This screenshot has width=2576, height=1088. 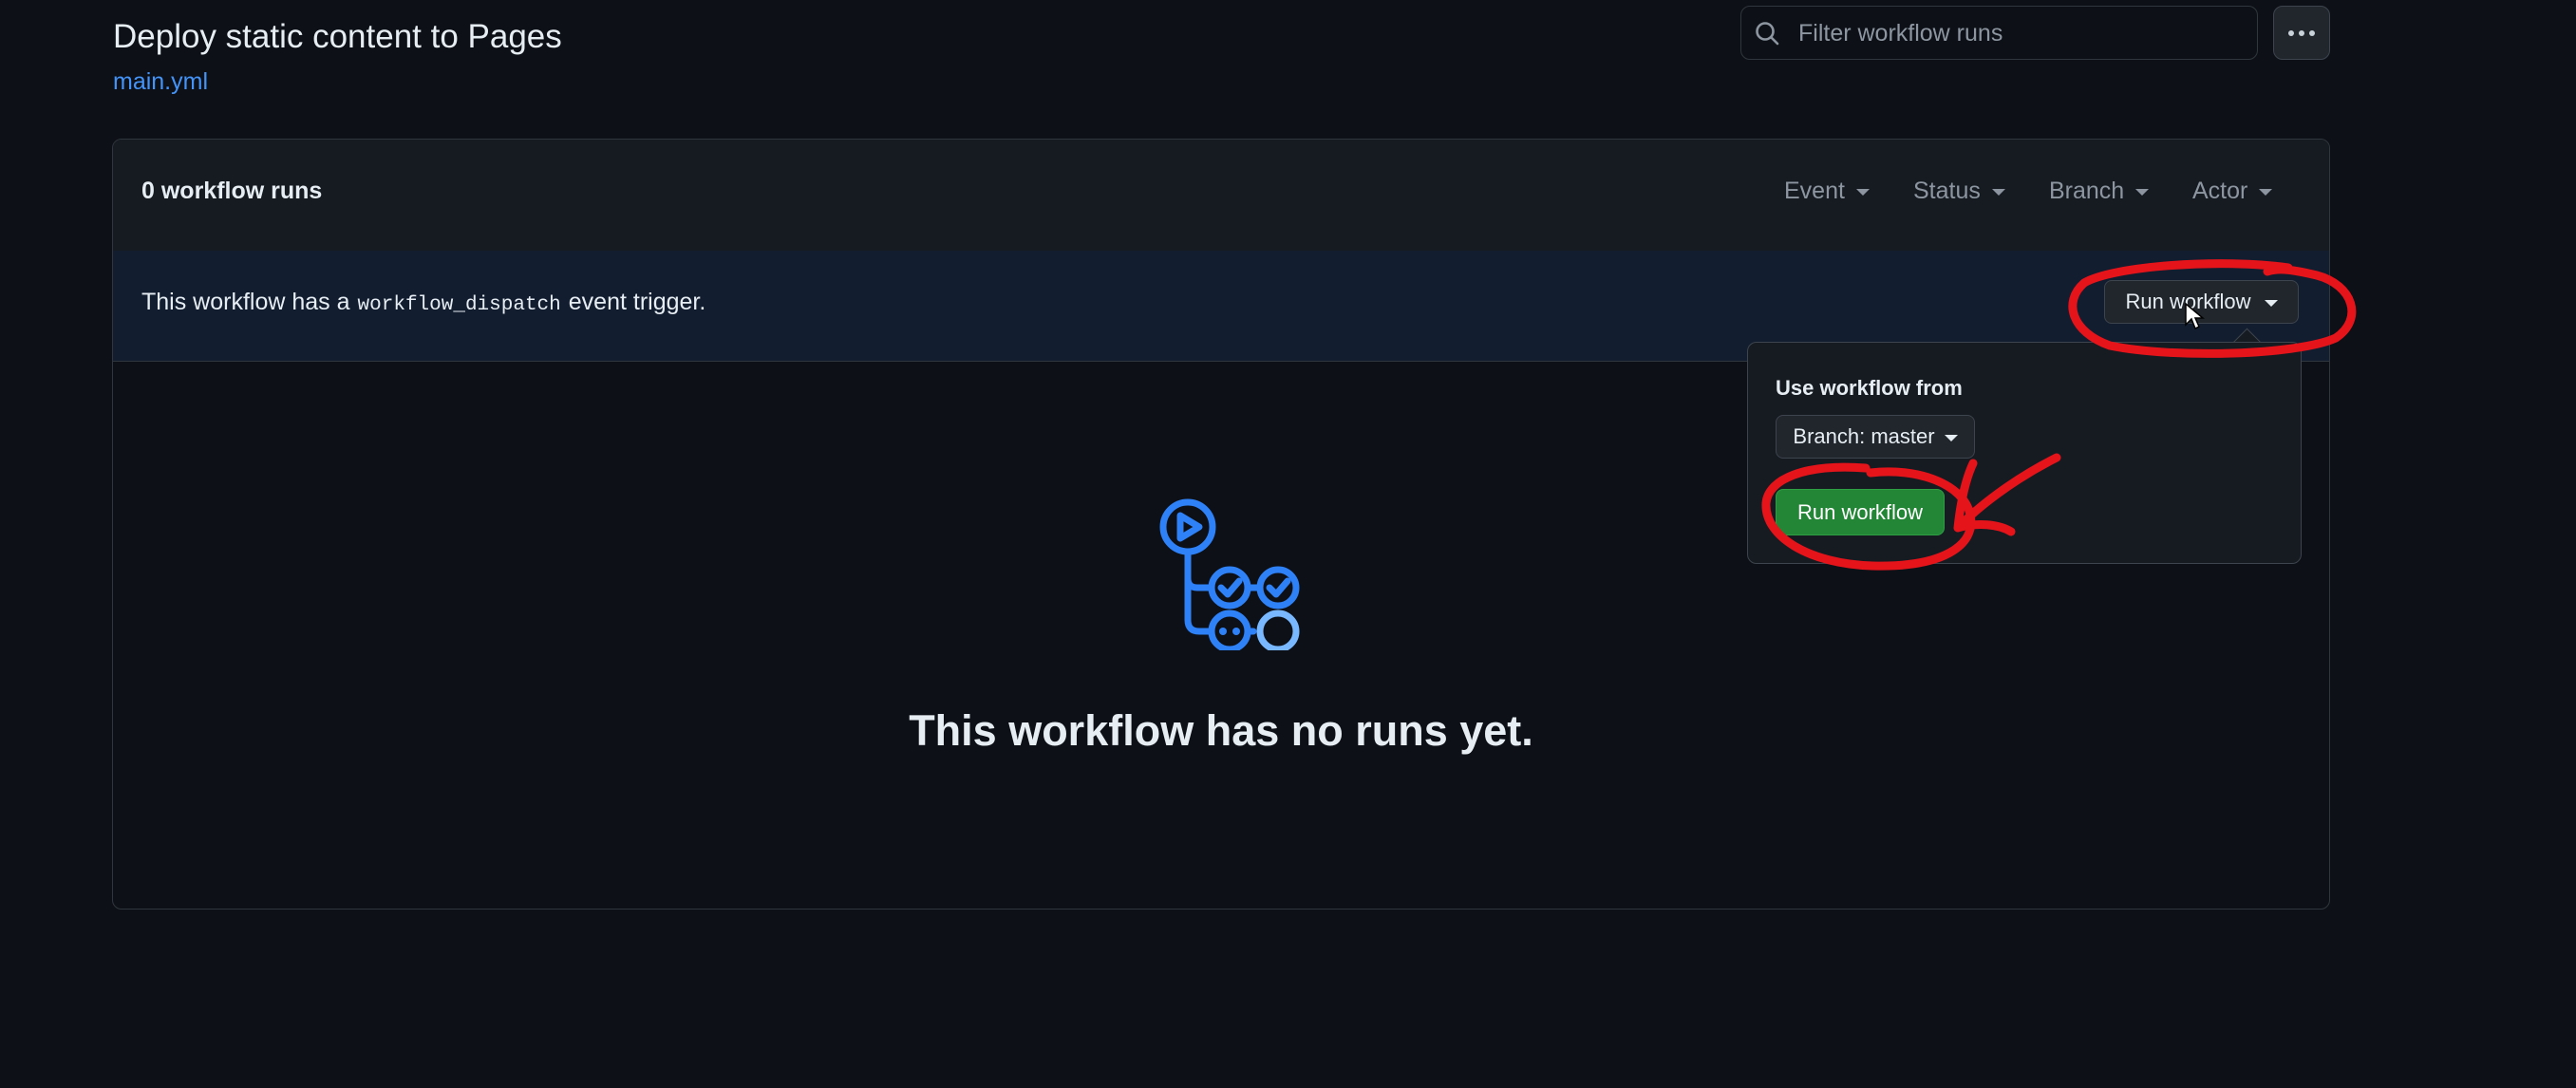 What do you see at coordinates (637, 302) in the screenshot?
I see `dispatch-text-after: event trigger.` at bounding box center [637, 302].